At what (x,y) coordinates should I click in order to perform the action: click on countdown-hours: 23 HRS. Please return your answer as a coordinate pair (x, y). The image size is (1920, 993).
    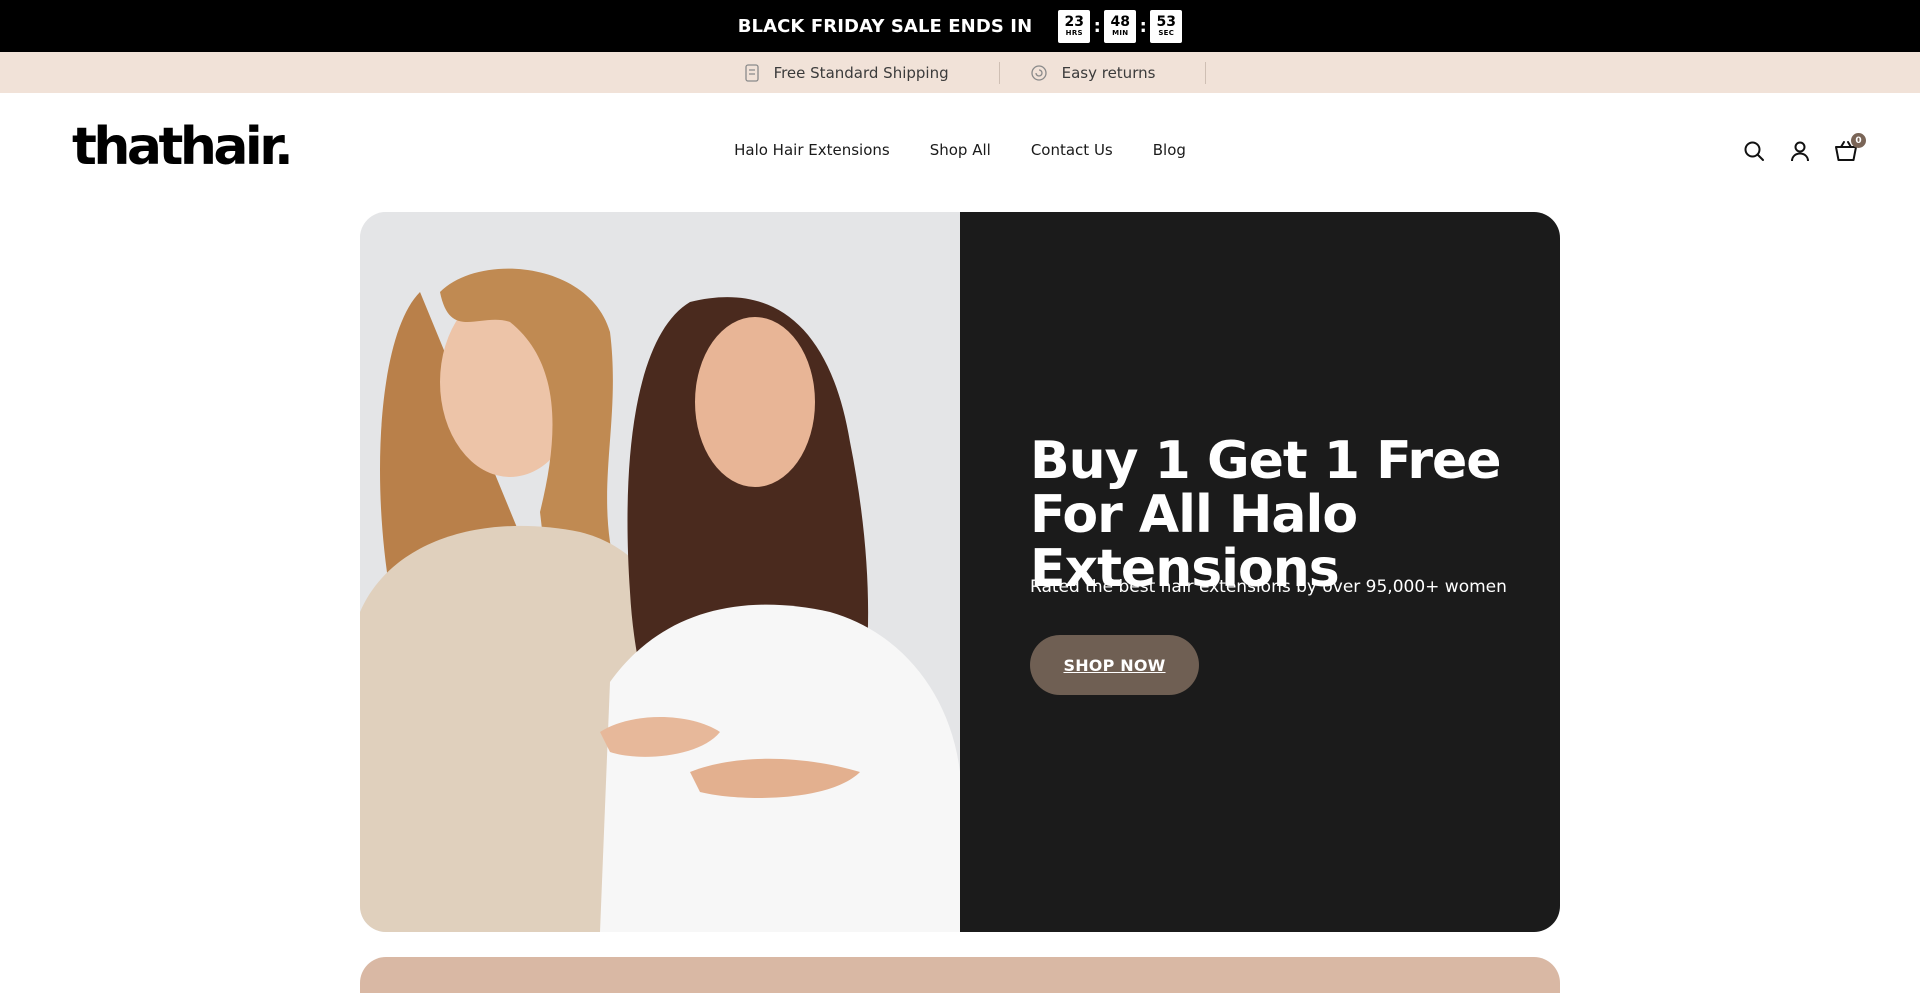
    Looking at the image, I should click on (1074, 26).